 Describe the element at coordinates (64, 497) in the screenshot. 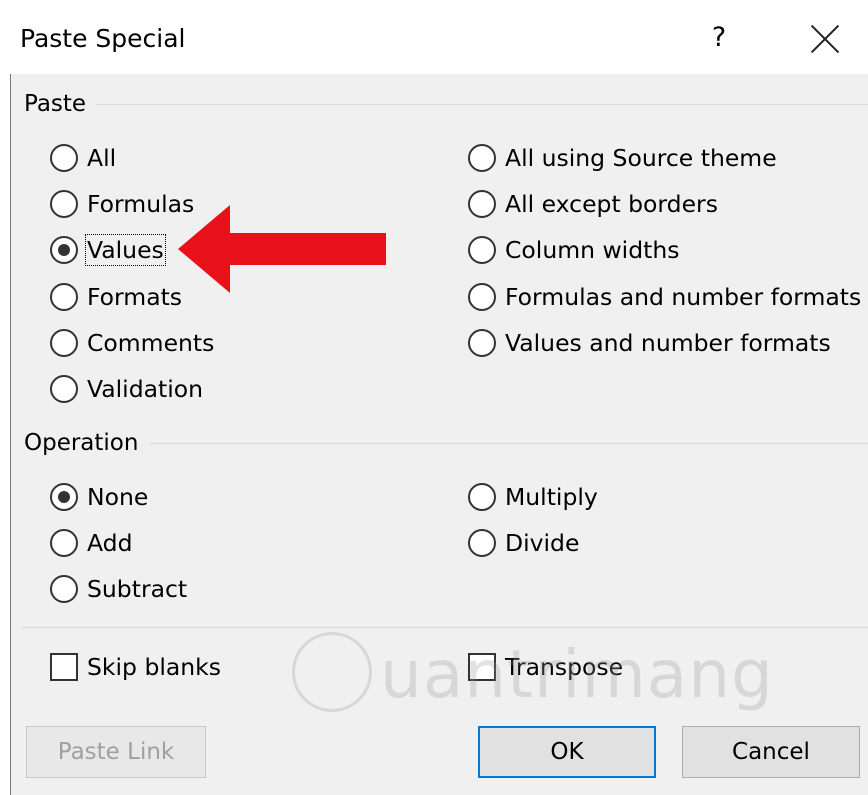

I see `radio-none-selected` at that location.